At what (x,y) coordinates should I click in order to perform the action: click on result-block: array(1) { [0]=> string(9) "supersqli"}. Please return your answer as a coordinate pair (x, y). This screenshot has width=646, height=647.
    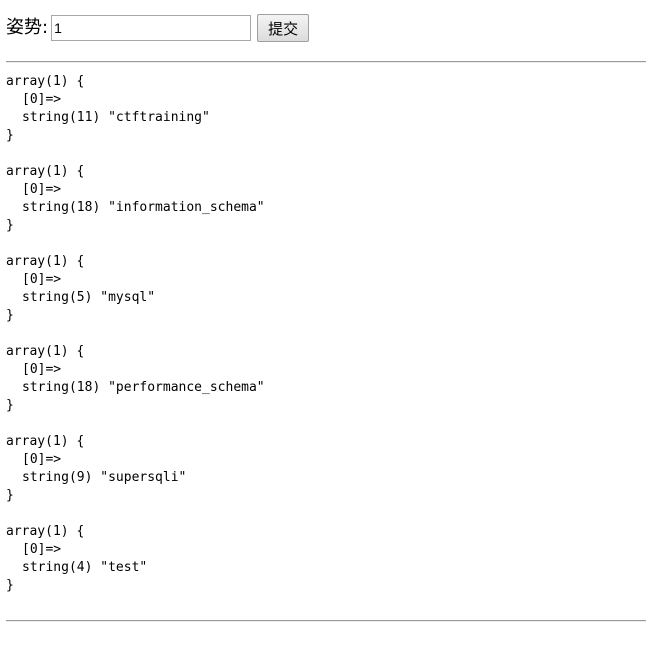
    Looking at the image, I should click on (321, 478).